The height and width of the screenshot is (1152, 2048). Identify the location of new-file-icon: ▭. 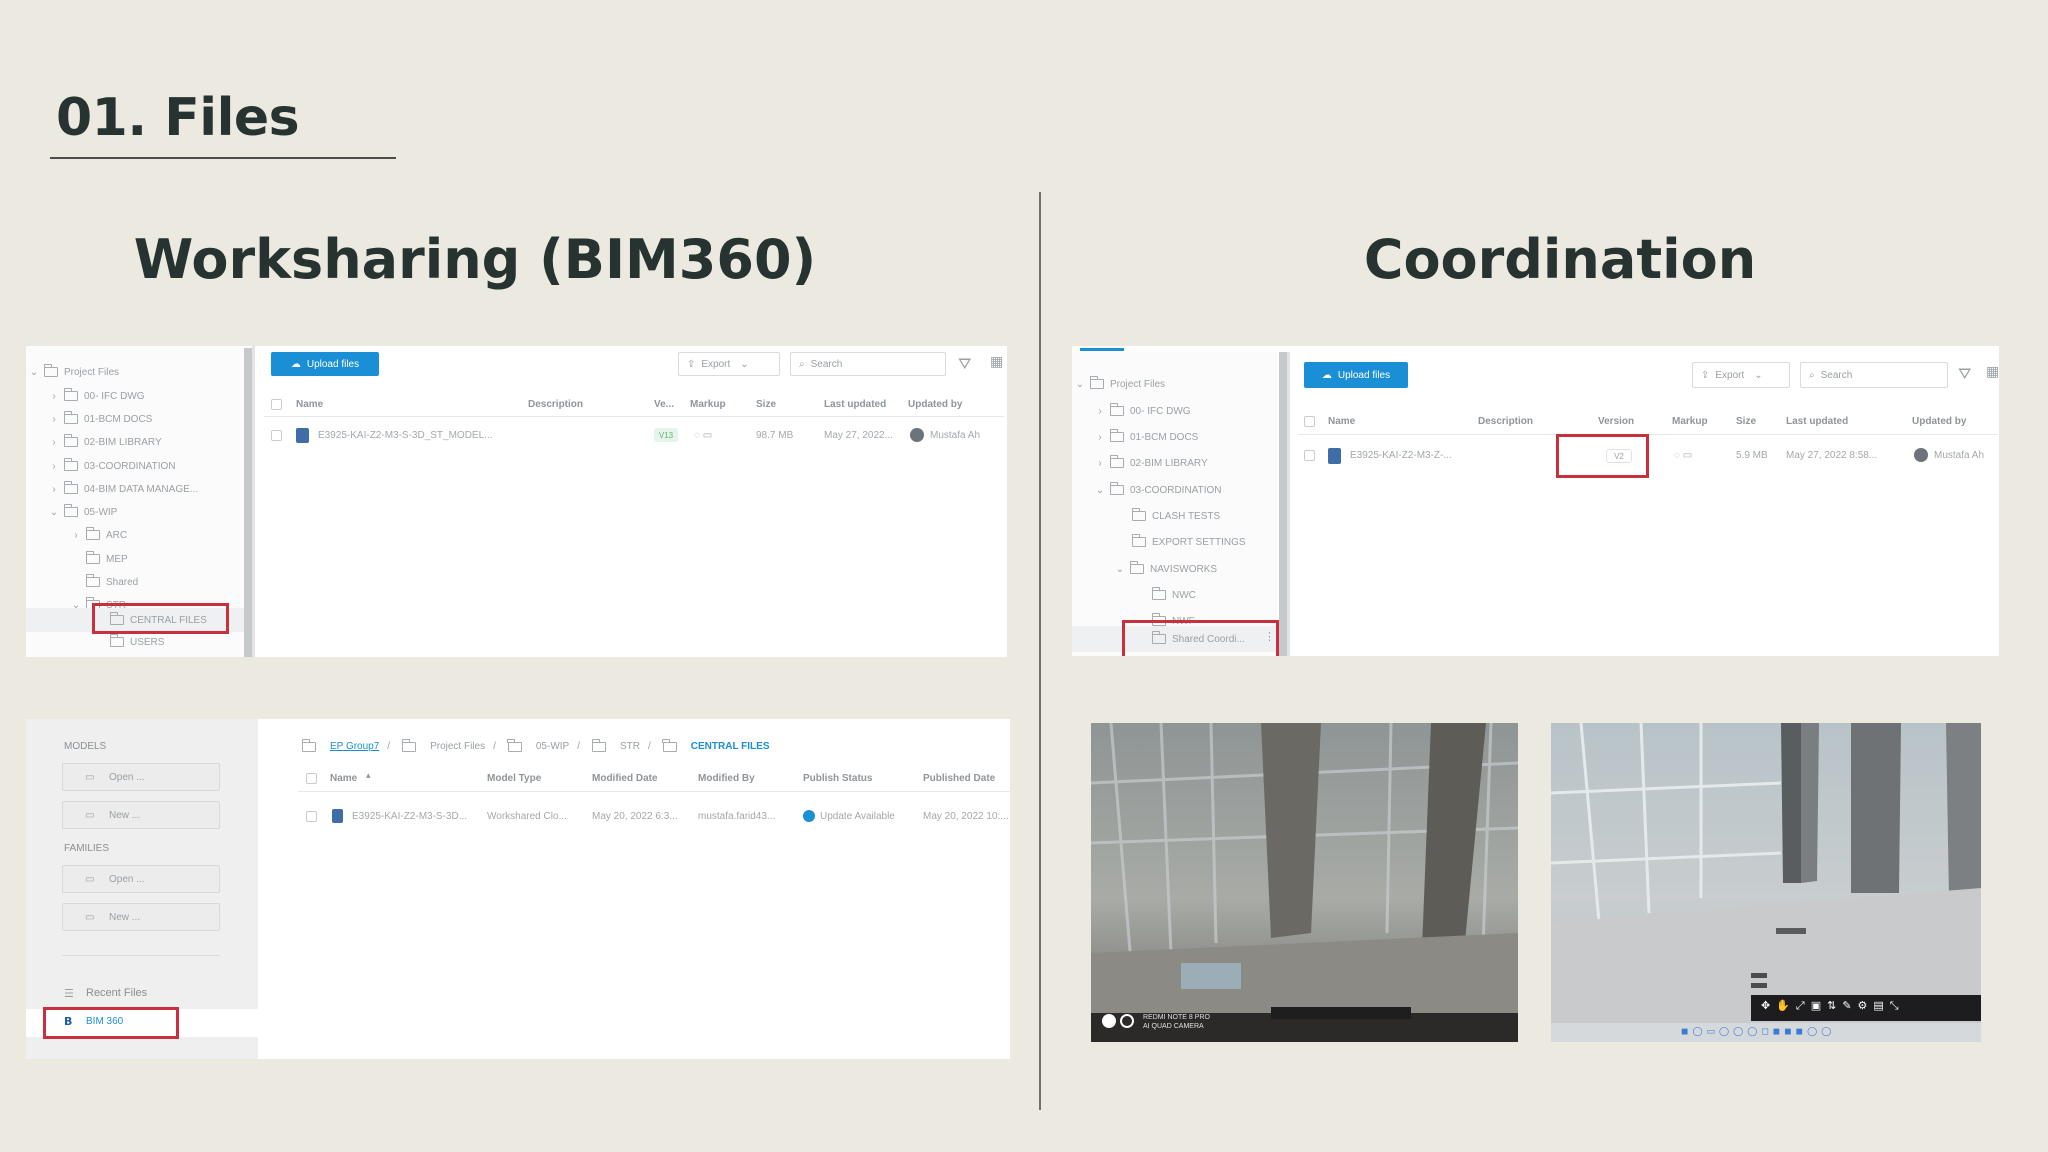
(90, 815).